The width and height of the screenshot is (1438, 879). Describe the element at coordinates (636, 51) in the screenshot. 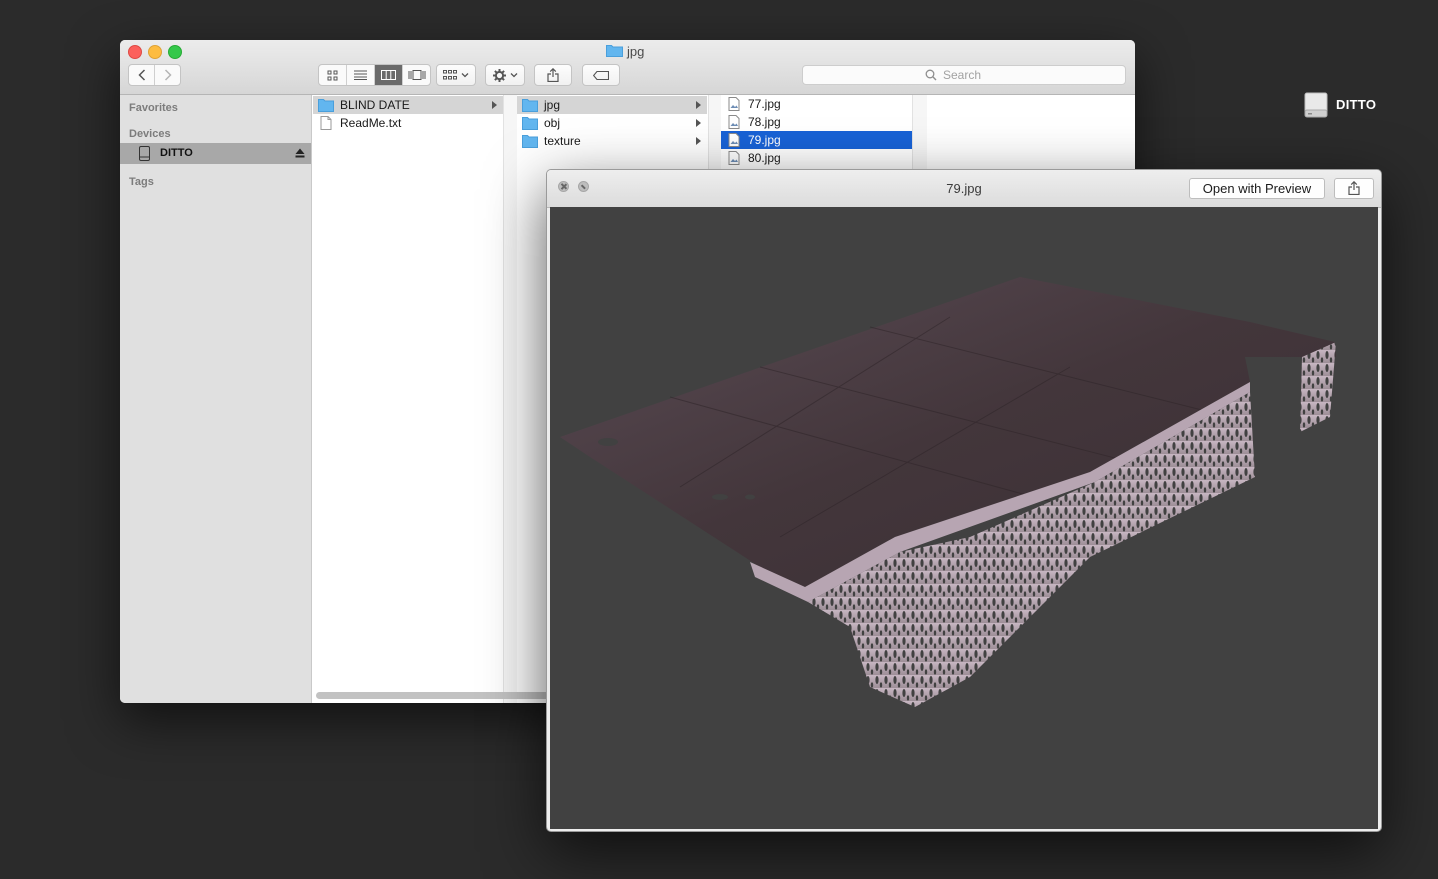

I see `window-title-text: jpg` at that location.